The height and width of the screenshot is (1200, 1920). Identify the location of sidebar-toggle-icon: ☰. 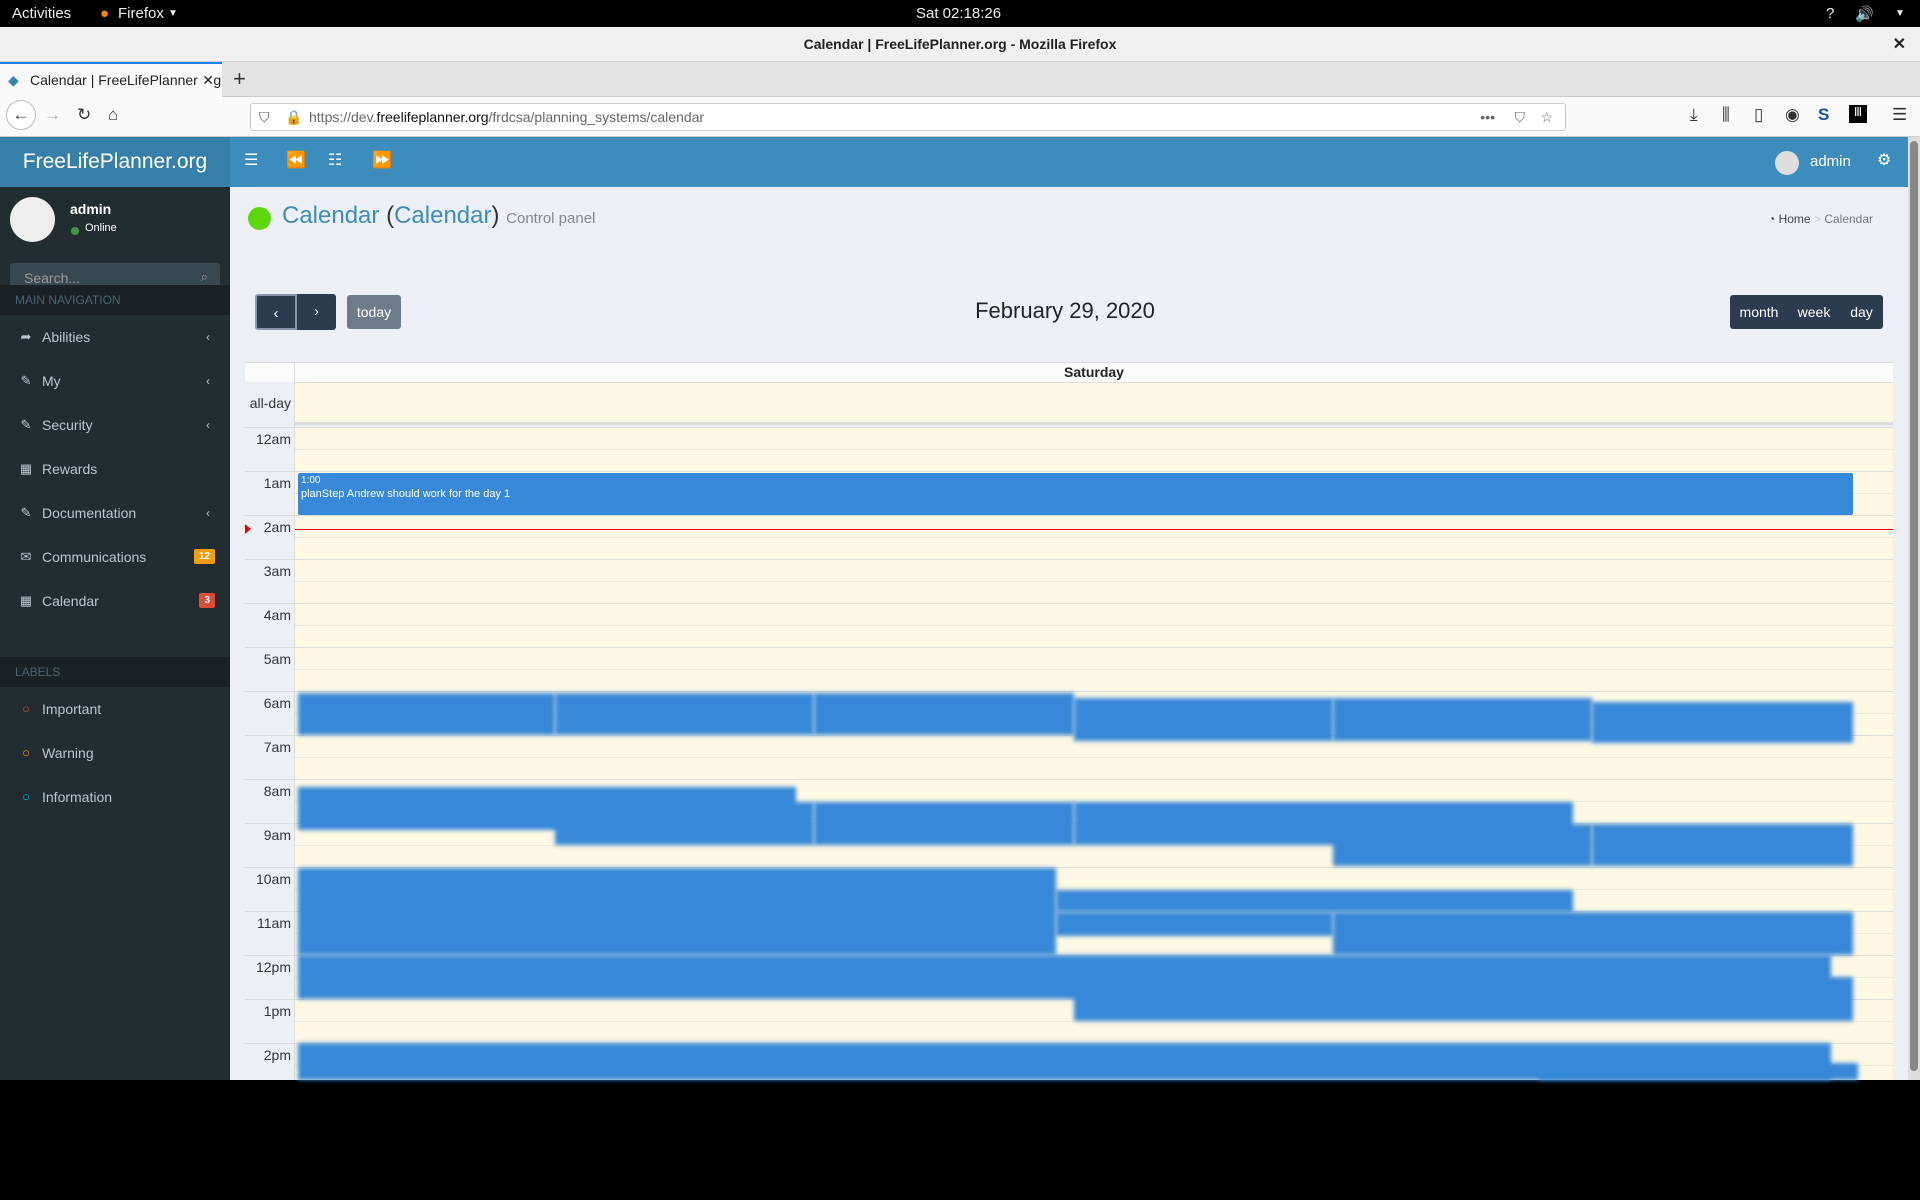
(251, 160).